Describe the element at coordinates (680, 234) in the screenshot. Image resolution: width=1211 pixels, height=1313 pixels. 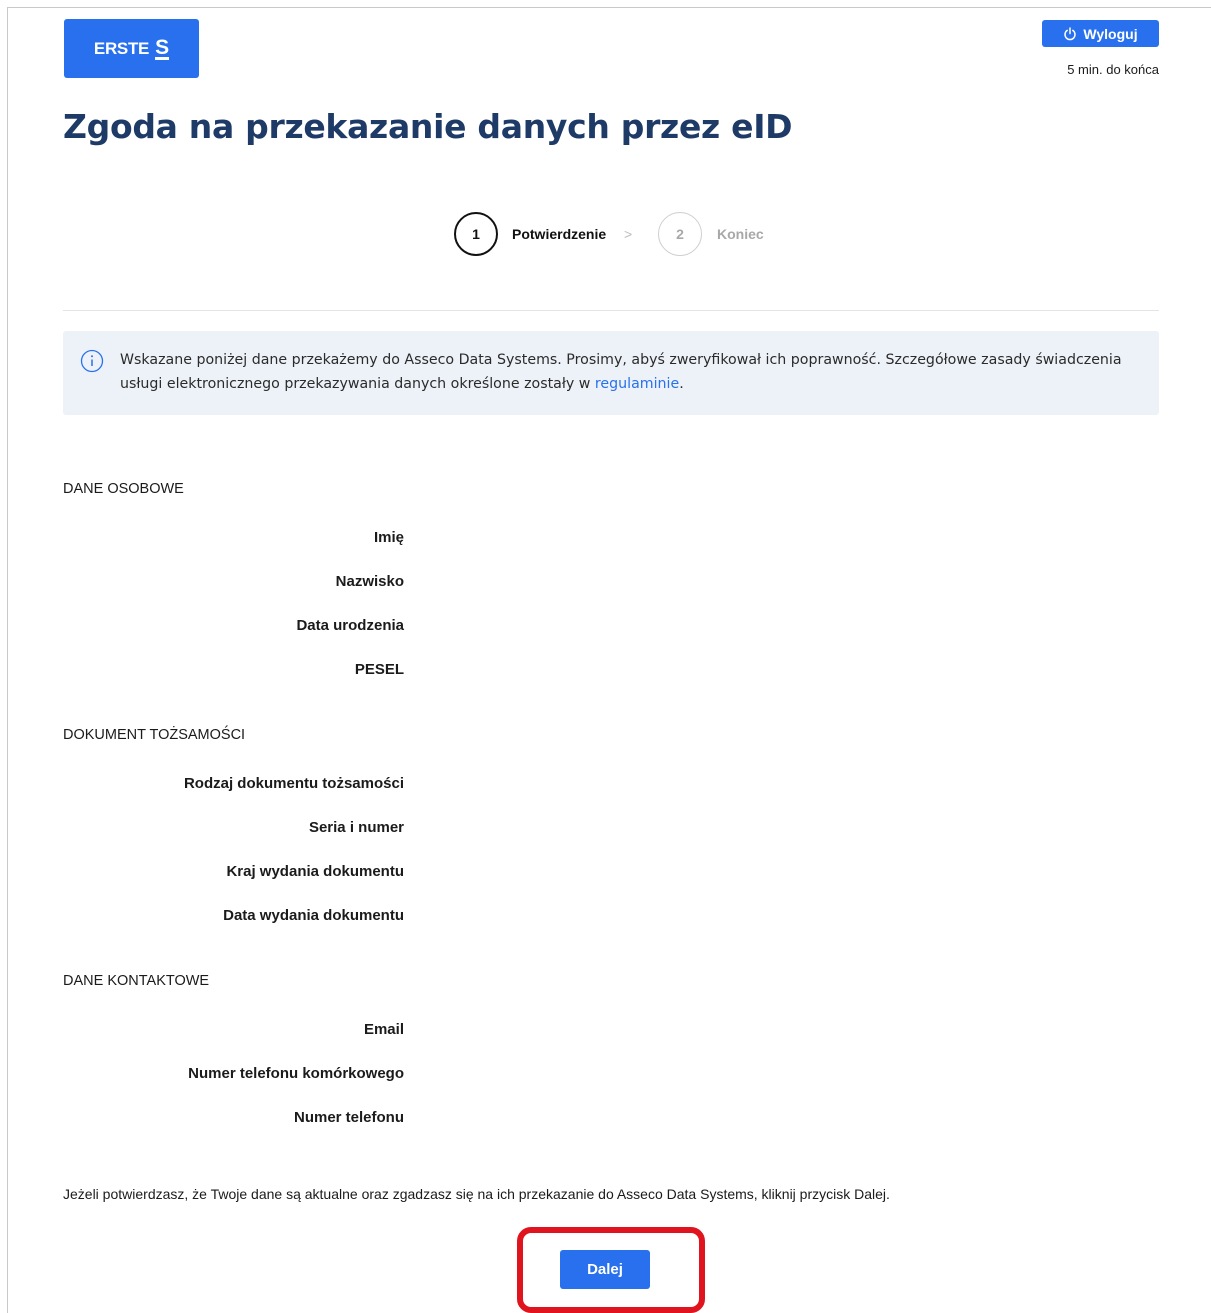
I see `step-2-circle: 2` at that location.